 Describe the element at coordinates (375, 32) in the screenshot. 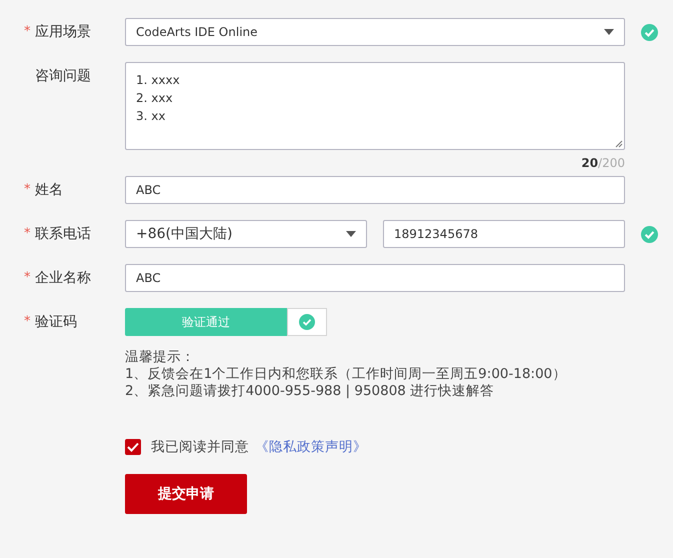

I see `scenario-select: CodeArts IDE Online` at that location.